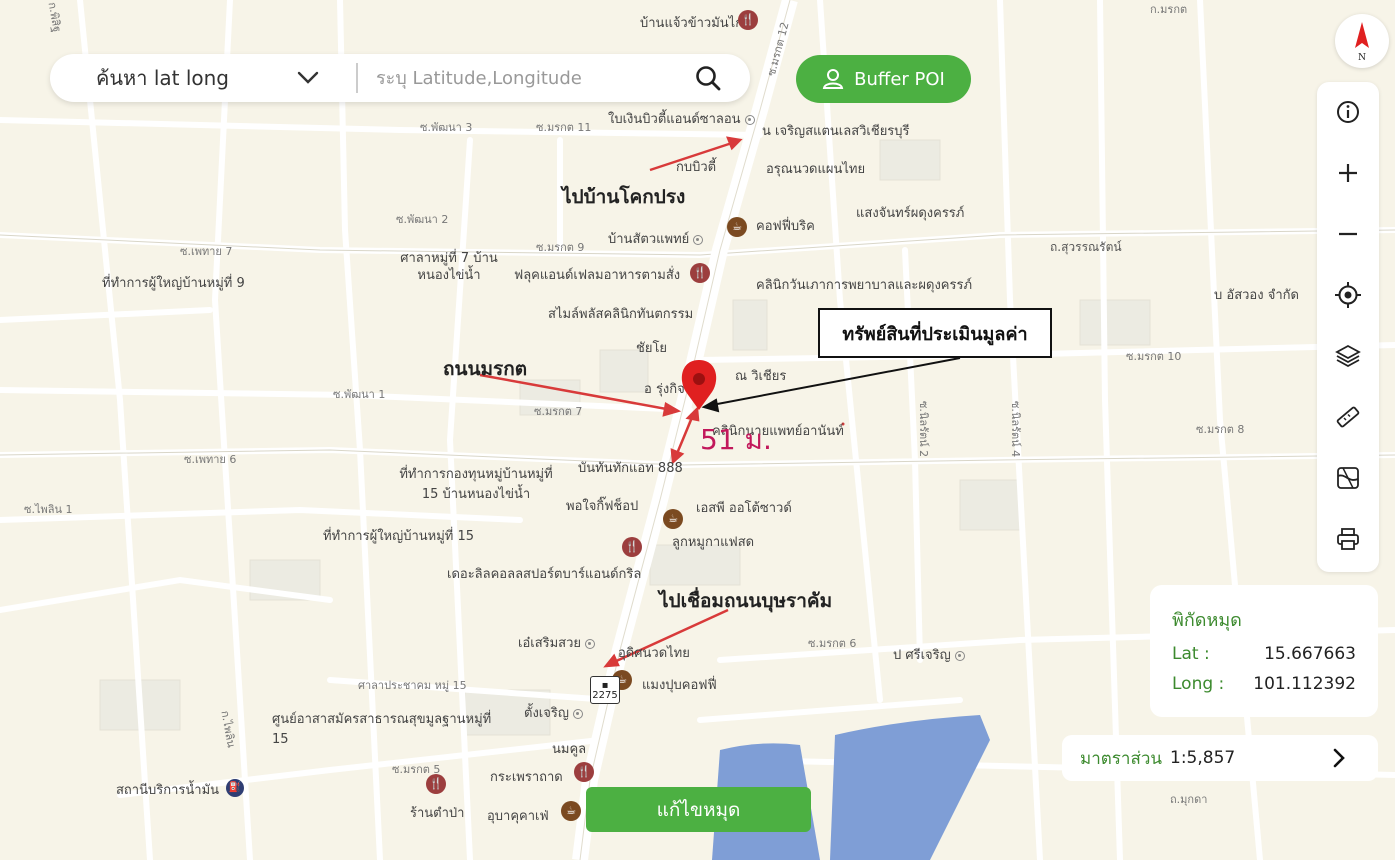 This screenshot has height=860, width=1395. What do you see at coordinates (558, 411) in the screenshot?
I see `road-label: ซ.มรกต 7` at bounding box center [558, 411].